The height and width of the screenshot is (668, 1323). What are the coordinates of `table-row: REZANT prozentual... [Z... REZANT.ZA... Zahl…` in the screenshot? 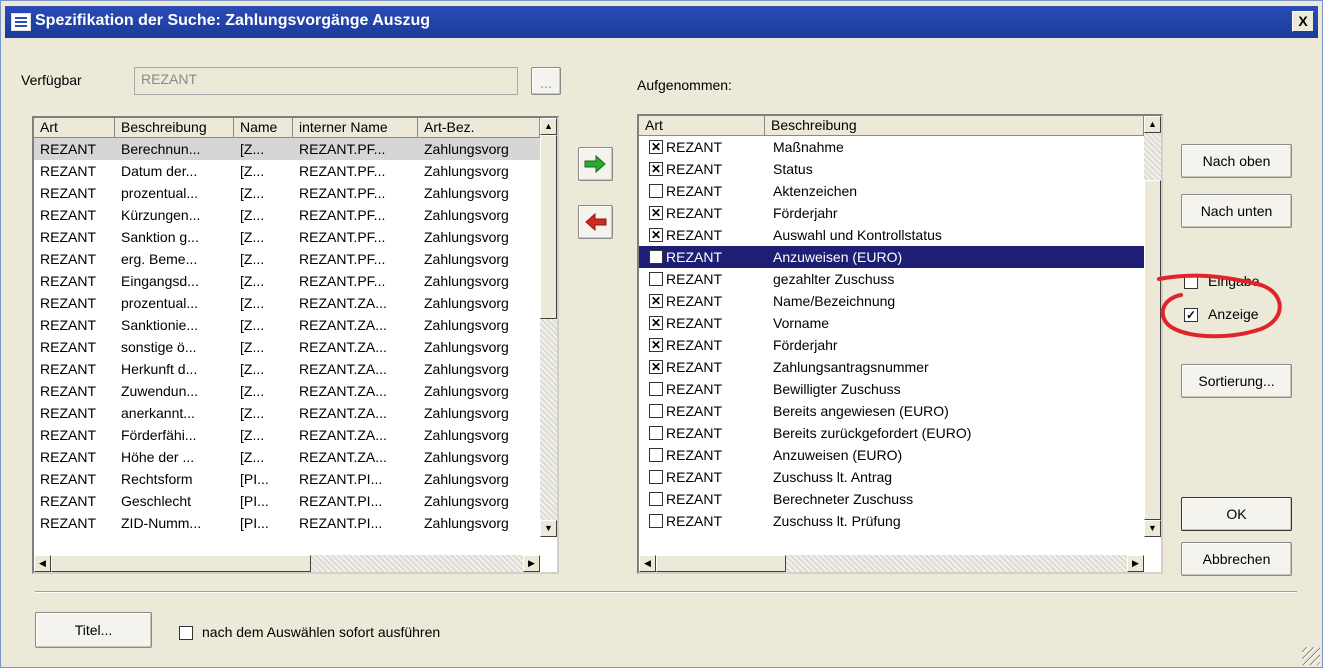 It's located at (287, 303).